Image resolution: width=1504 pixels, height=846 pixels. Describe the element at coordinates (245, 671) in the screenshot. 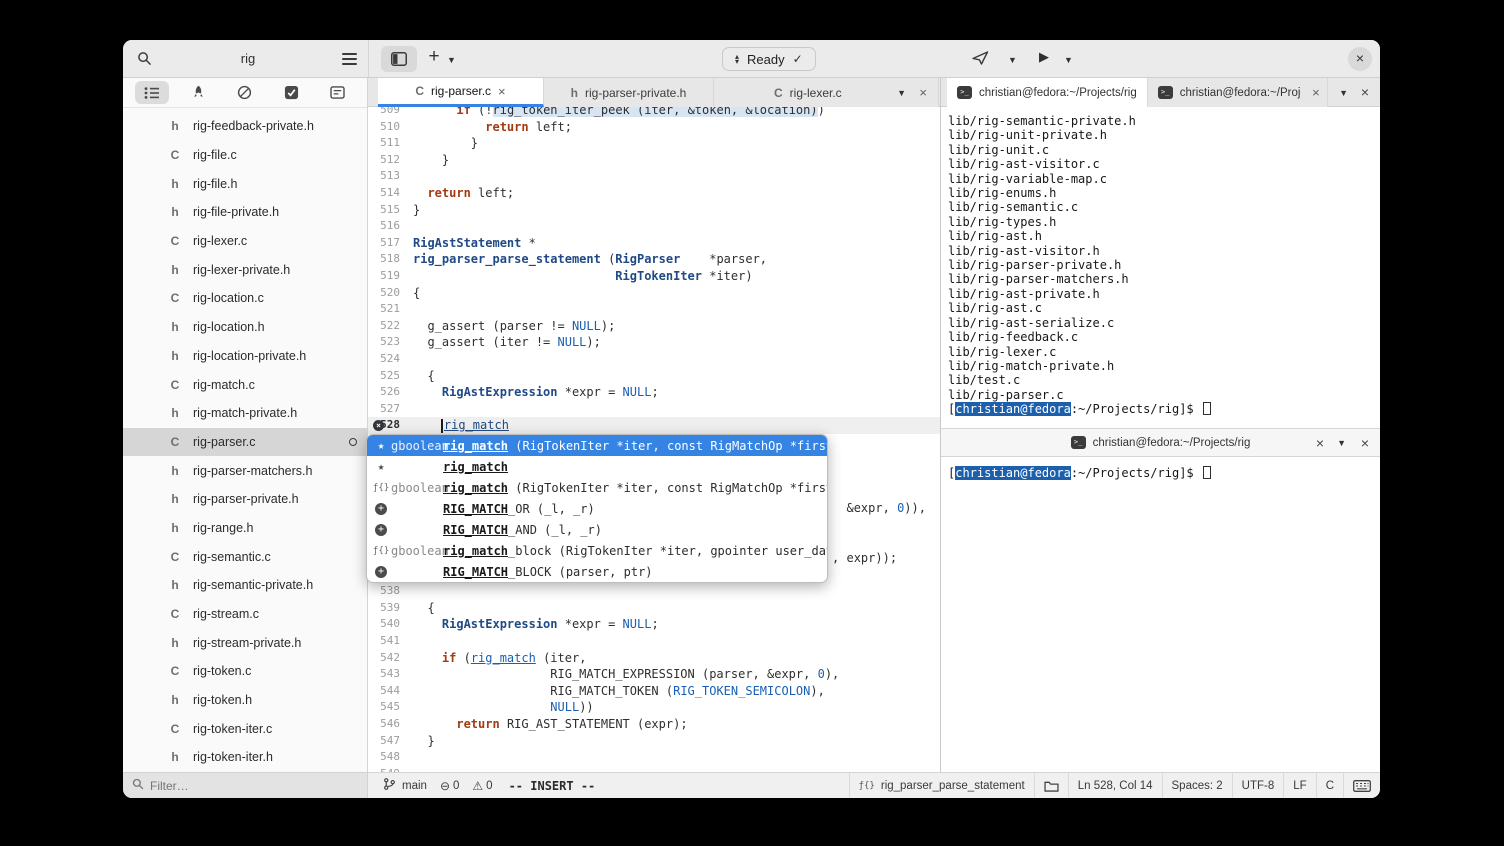

I see `file-row-rig-token.c: Crig-token.c` at that location.